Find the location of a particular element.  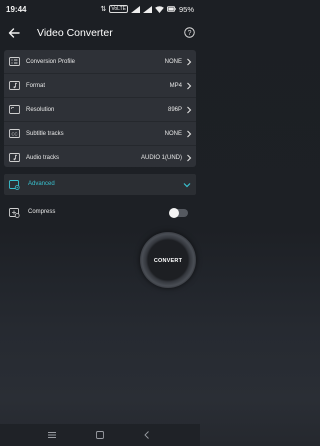

signal-icon is located at coordinates (135, 9).